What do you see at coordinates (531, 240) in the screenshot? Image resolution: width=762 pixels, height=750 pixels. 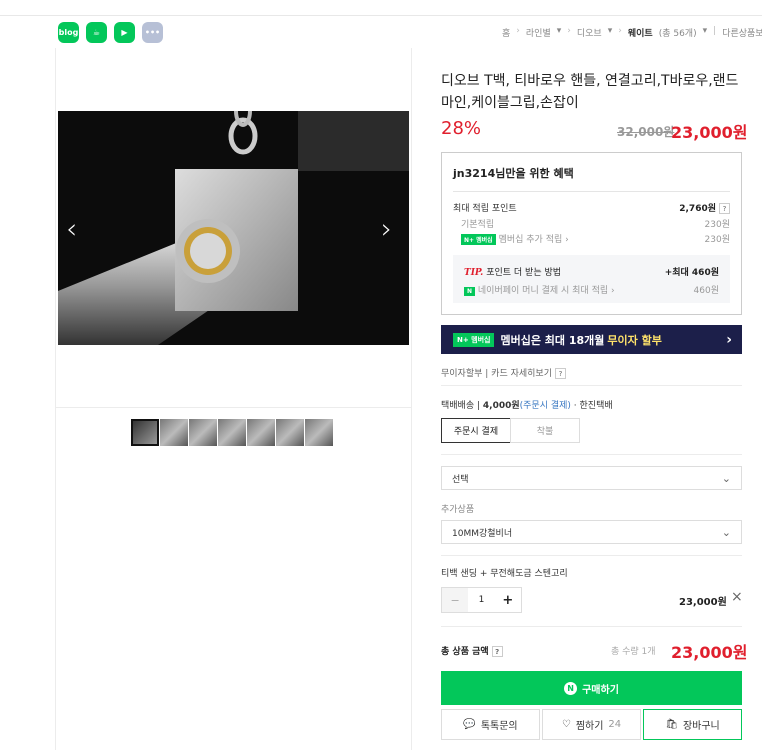 I see `membership-point-label: 멤버십 추가 적립` at bounding box center [531, 240].